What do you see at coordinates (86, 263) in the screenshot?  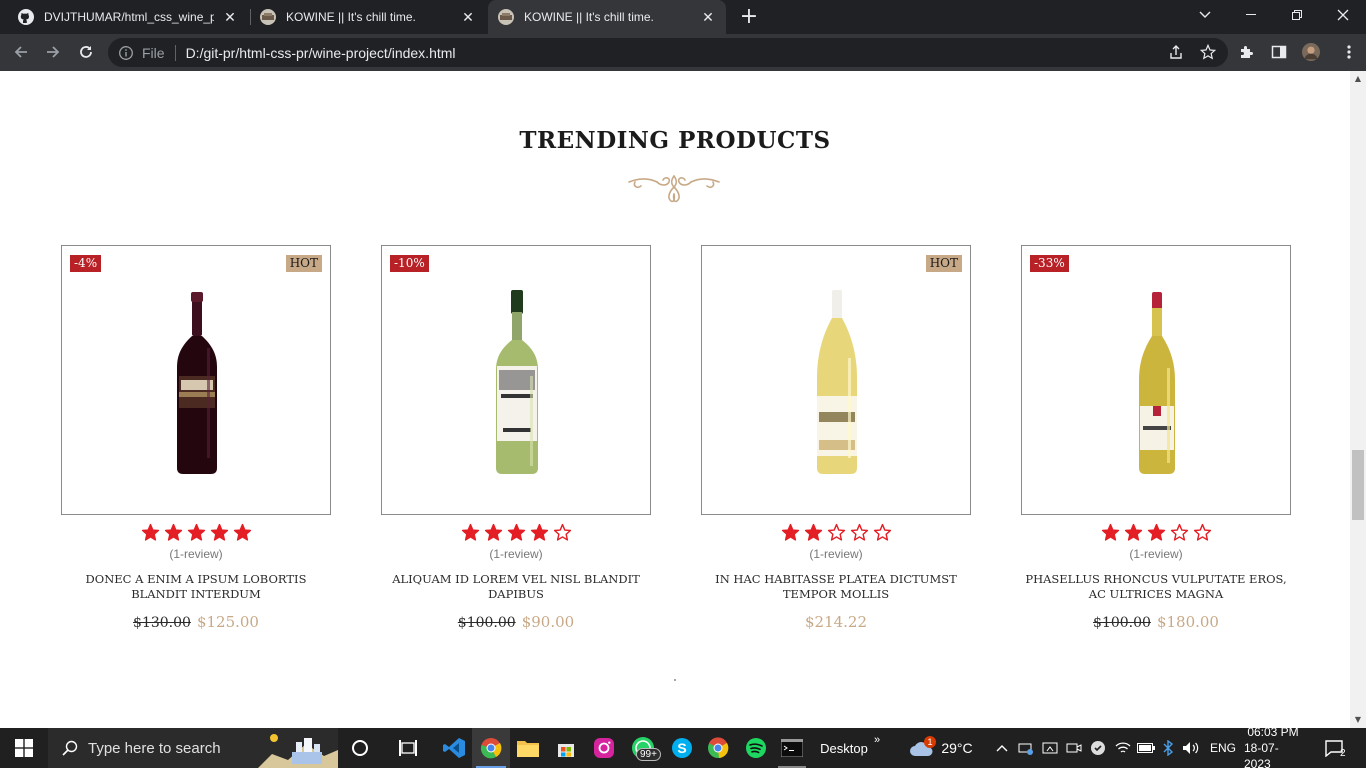 I see `discount-badge: -4%` at bounding box center [86, 263].